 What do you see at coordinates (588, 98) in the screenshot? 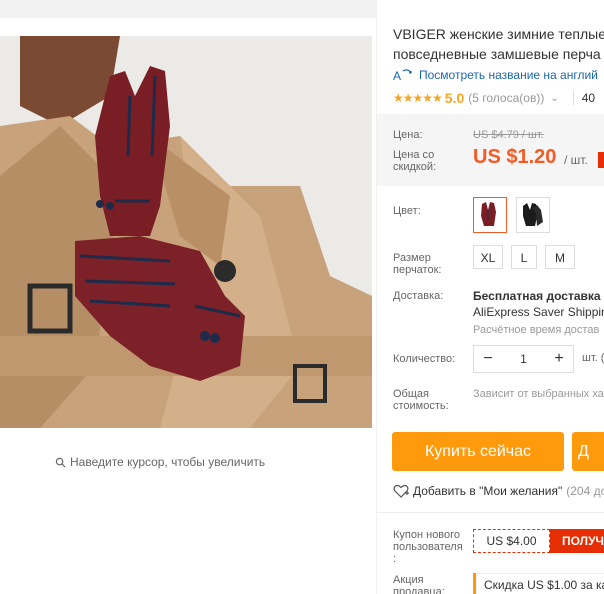
I see `orders-count: 40` at bounding box center [588, 98].